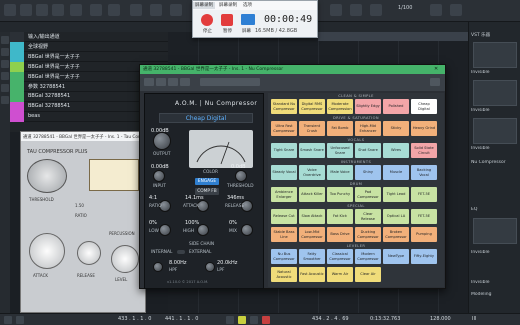 Image resolution: width=520 pixels, height=325 pixels. Describe the element at coordinates (181, 319) in the screenshot. I see `right-locator: 441 . 1 . 1 . 0` at that location.